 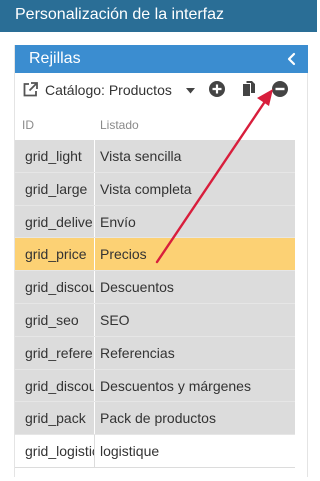 I want to click on table-row: grid_discou Descuentos y márgenes, so click(x=155, y=386).